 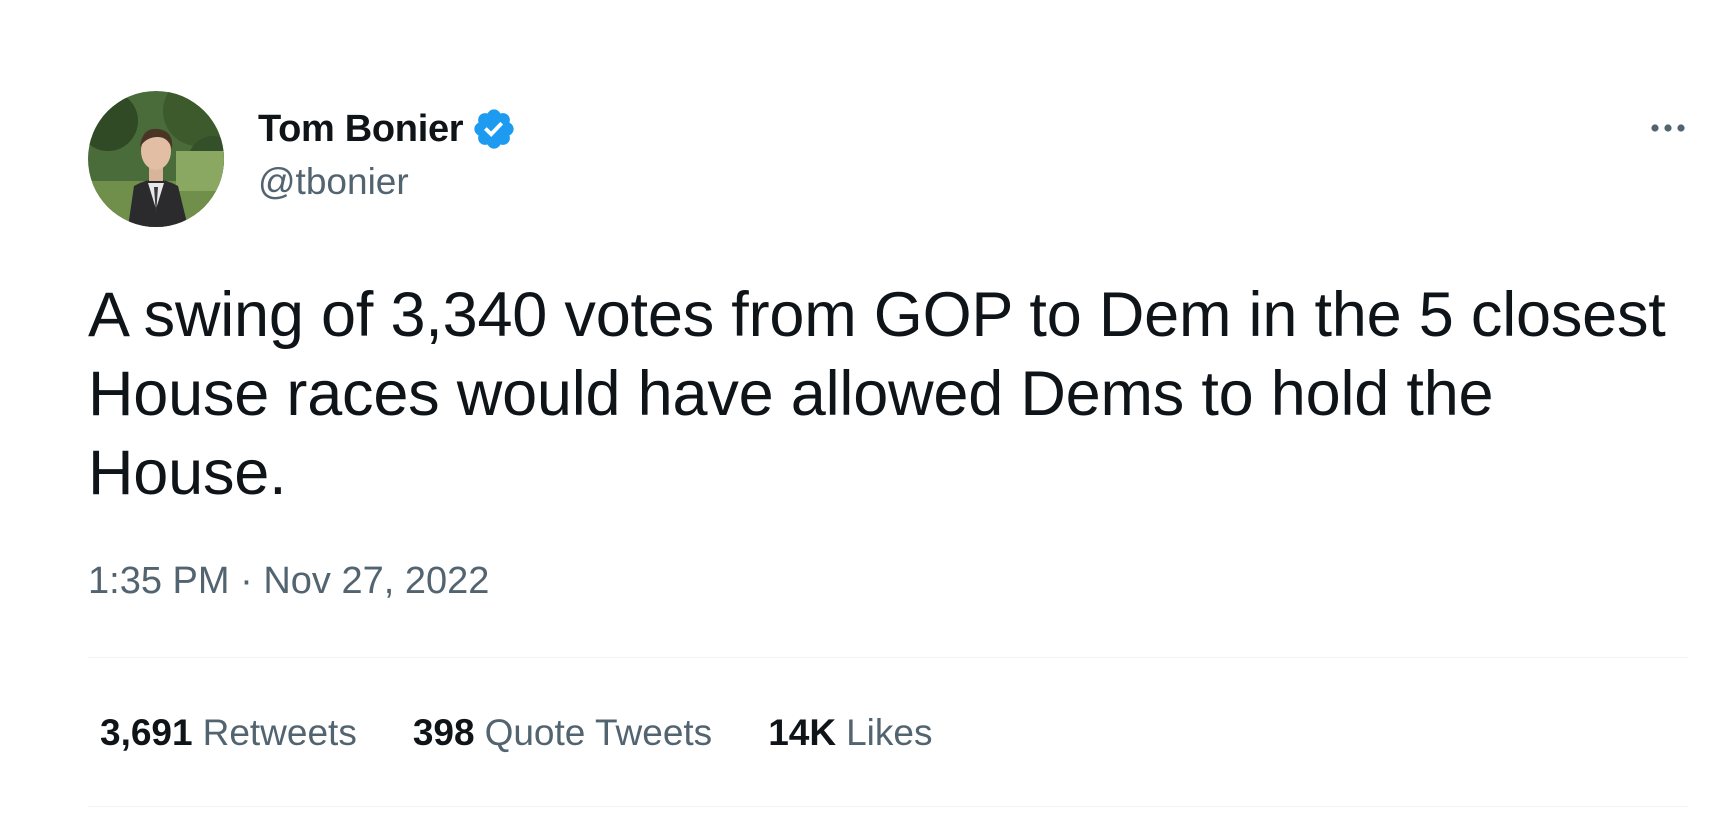 I want to click on name-row: Tom Bonier, so click(x=387, y=129).